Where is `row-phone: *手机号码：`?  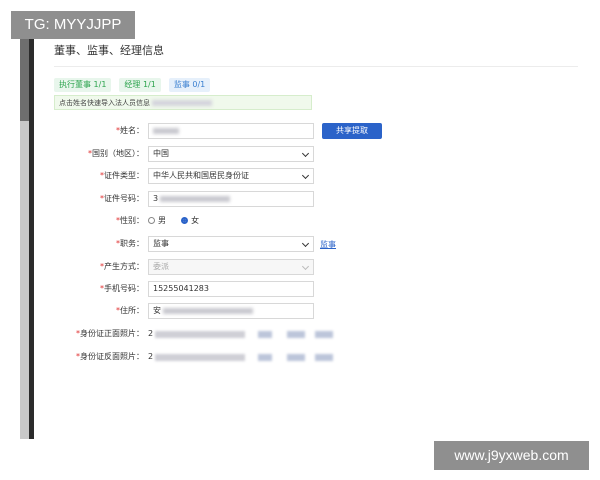 row-phone: *手机号码： is located at coordinates (92, 289).